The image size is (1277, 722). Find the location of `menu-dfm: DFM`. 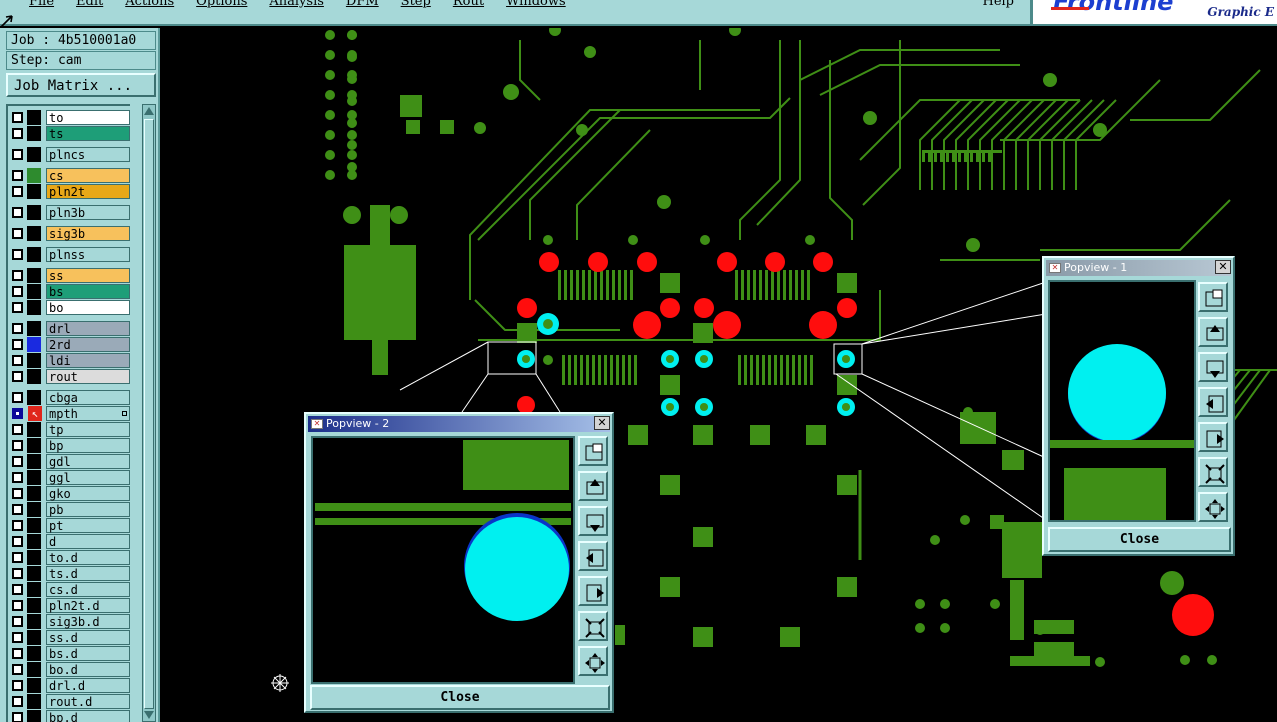

menu-dfm: DFM is located at coordinates (362, 4).